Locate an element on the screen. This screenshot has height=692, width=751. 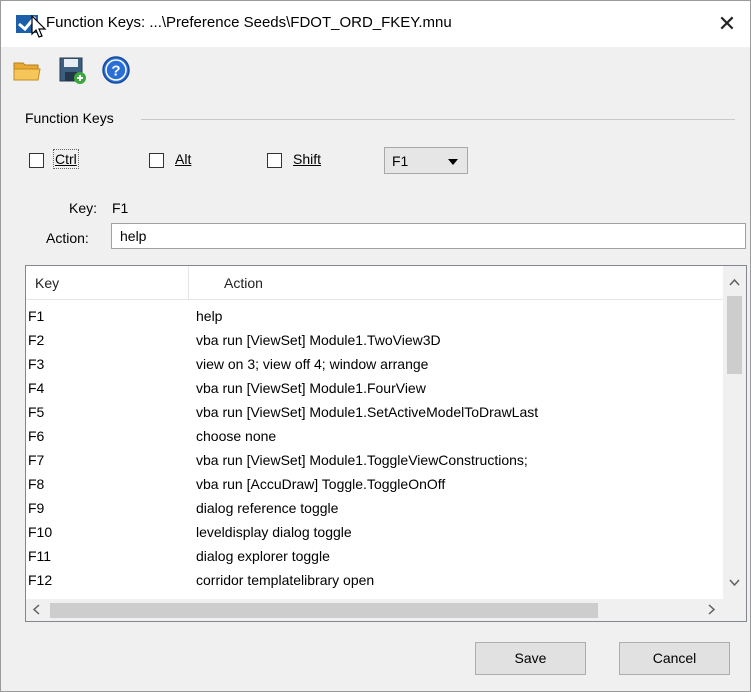
row-key: F6 is located at coordinates (36, 436).